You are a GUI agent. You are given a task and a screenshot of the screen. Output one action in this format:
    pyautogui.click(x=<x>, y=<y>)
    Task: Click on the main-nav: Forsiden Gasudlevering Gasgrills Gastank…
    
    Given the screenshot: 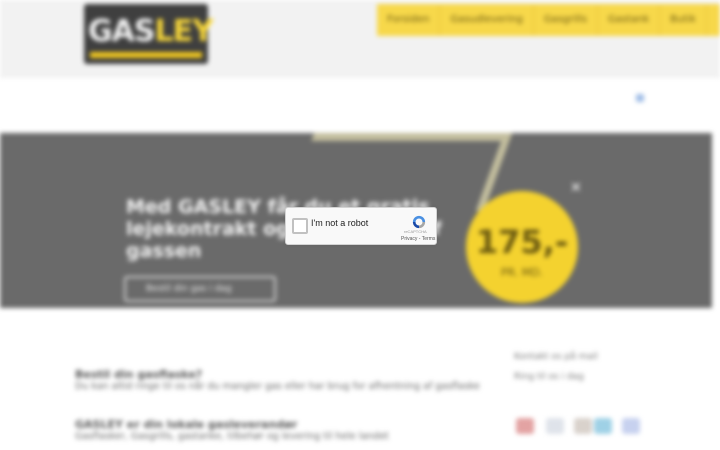 What is the action you would take?
    pyautogui.click(x=548, y=20)
    